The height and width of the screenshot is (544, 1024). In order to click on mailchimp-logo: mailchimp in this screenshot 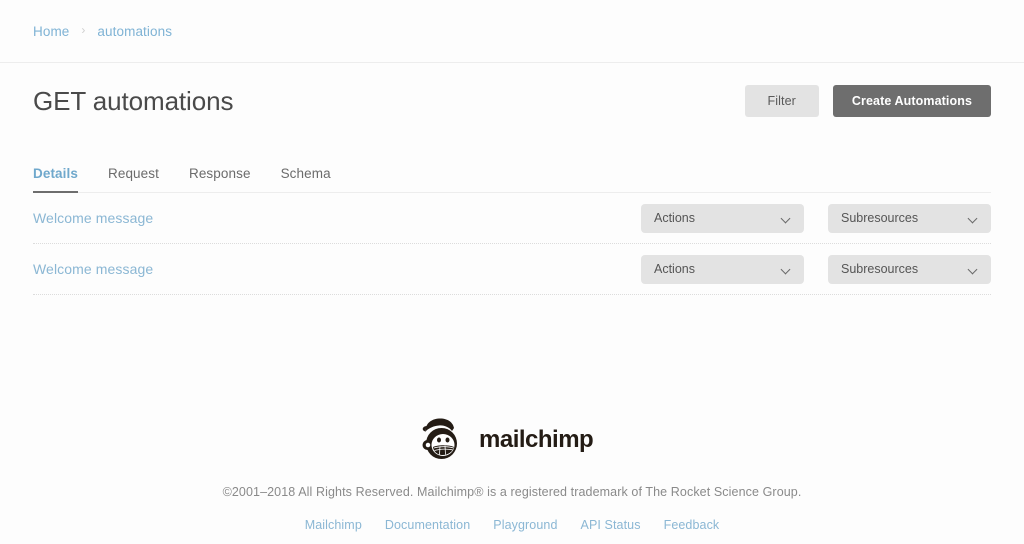, I will do `click(512, 440)`.